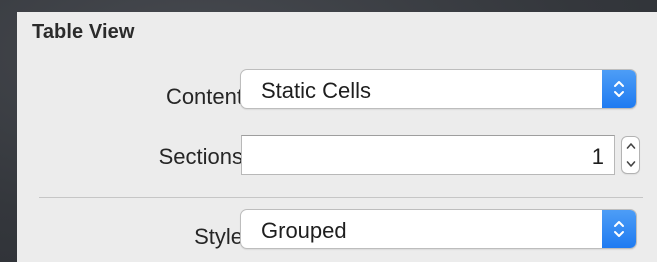 The image size is (657, 262). I want to click on content-popup-value: Static Cells, so click(316, 90).